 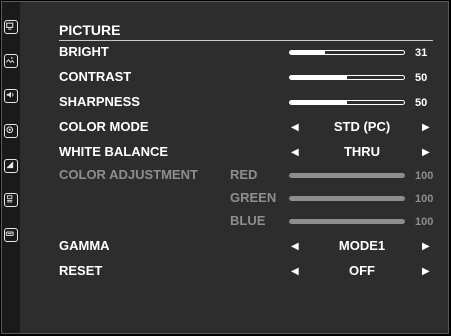 What do you see at coordinates (81, 270) in the screenshot?
I see `reset-label: RESET` at bounding box center [81, 270].